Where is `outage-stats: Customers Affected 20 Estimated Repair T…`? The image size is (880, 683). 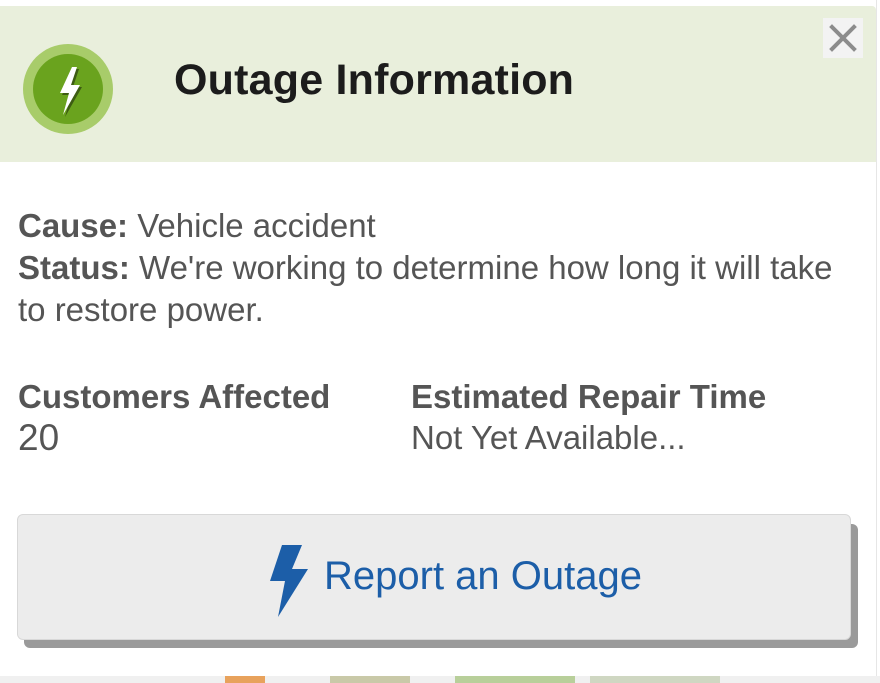
outage-stats: Customers Affected 20 Estimated Repair T… is located at coordinates (438, 423).